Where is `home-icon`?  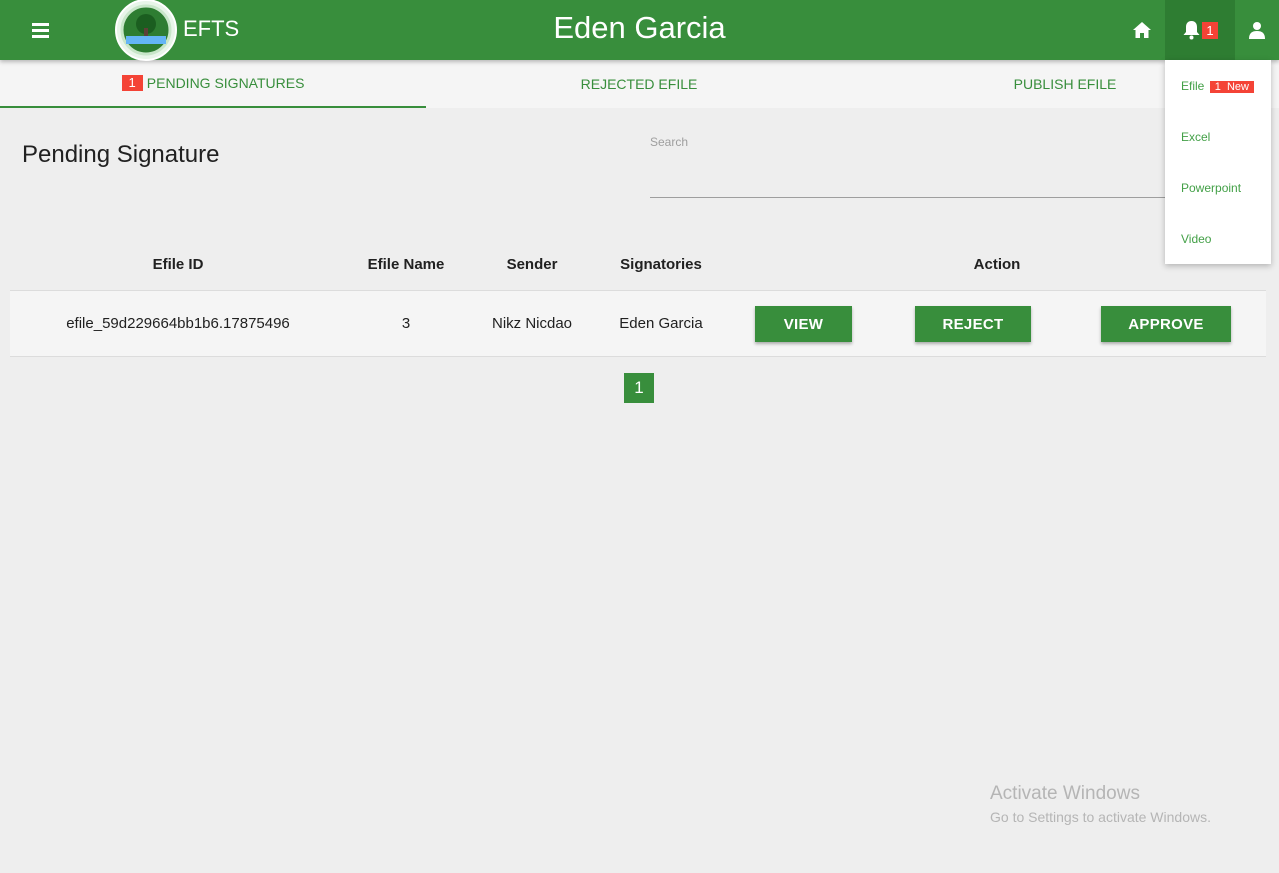
home-icon is located at coordinates (1142, 30).